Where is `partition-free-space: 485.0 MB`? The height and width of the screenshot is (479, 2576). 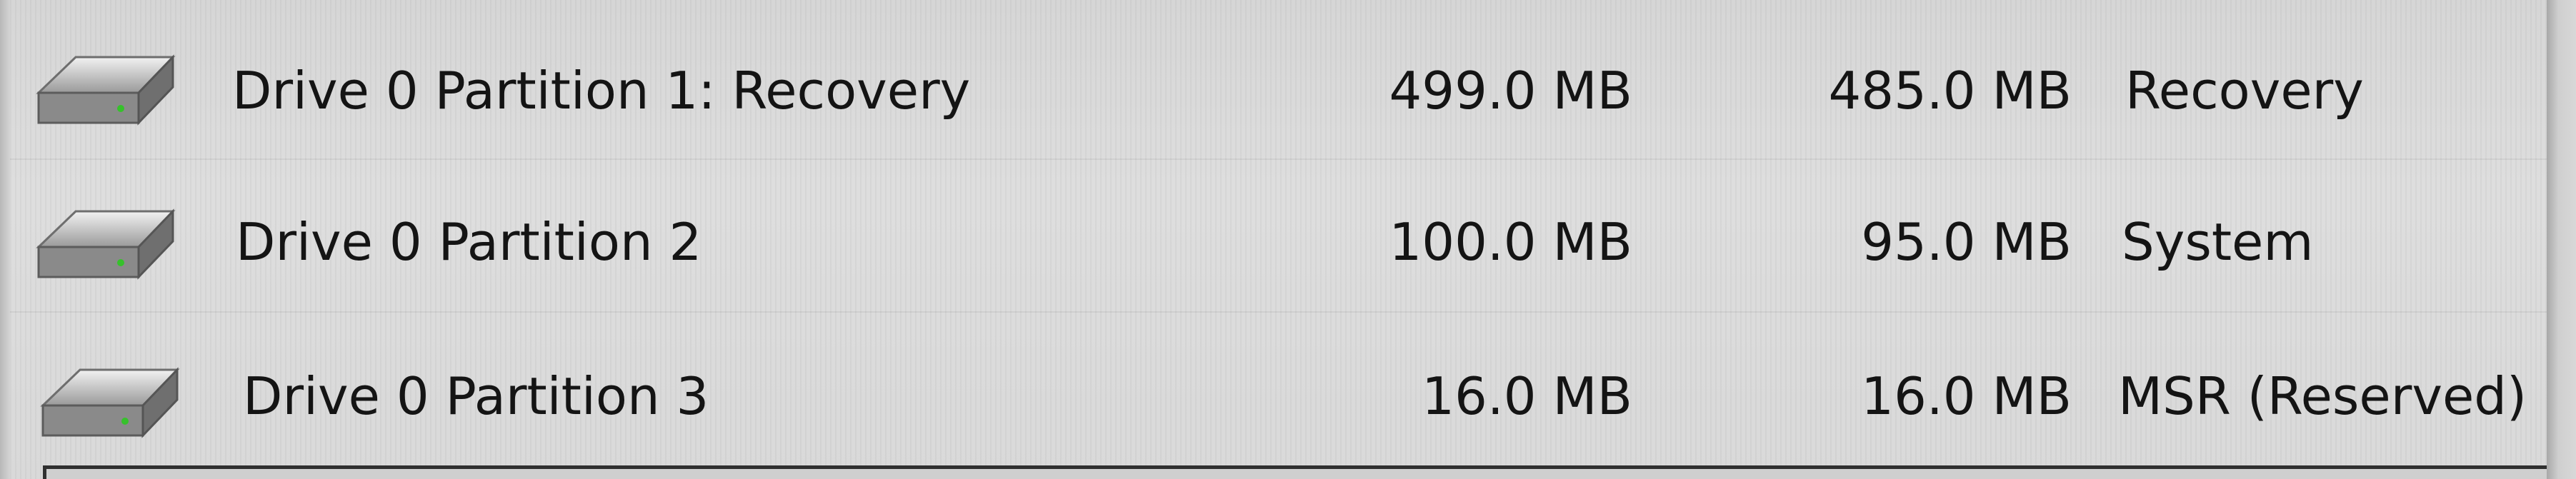
partition-free-space: 485.0 MB is located at coordinates (1950, 91).